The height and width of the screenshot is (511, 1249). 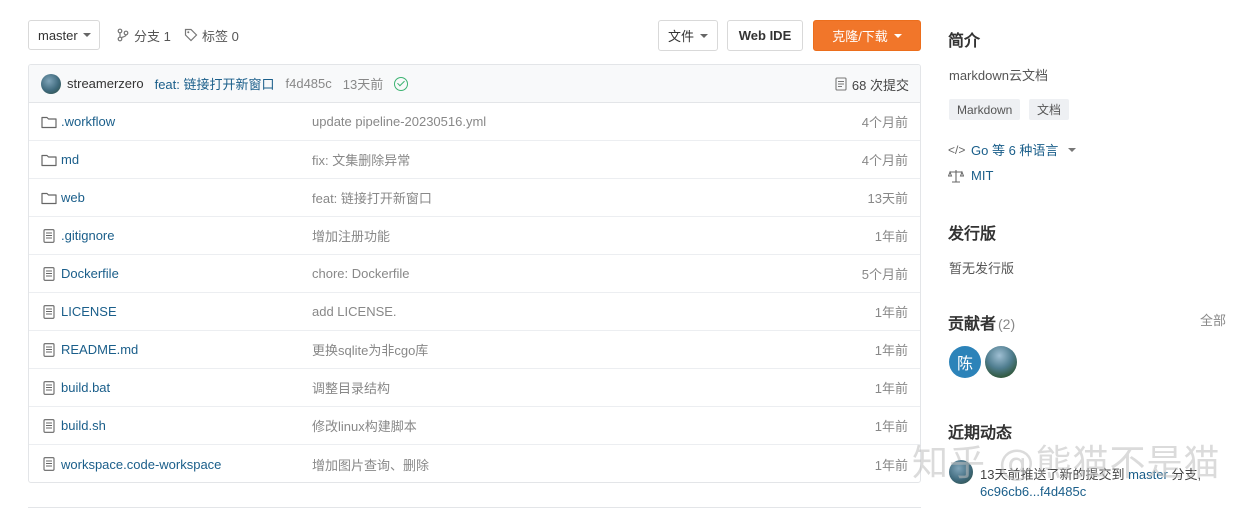 I want to click on file-row: Dockerfile chore: Dockerfile 5个月前, so click(x=474, y=274).